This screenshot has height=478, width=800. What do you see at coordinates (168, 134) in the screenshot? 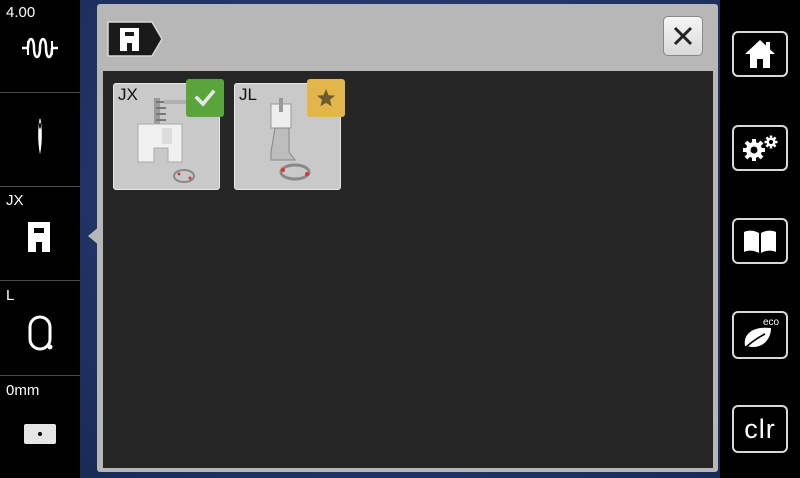
I see `presser-foot-tile-jx: JX` at bounding box center [168, 134].